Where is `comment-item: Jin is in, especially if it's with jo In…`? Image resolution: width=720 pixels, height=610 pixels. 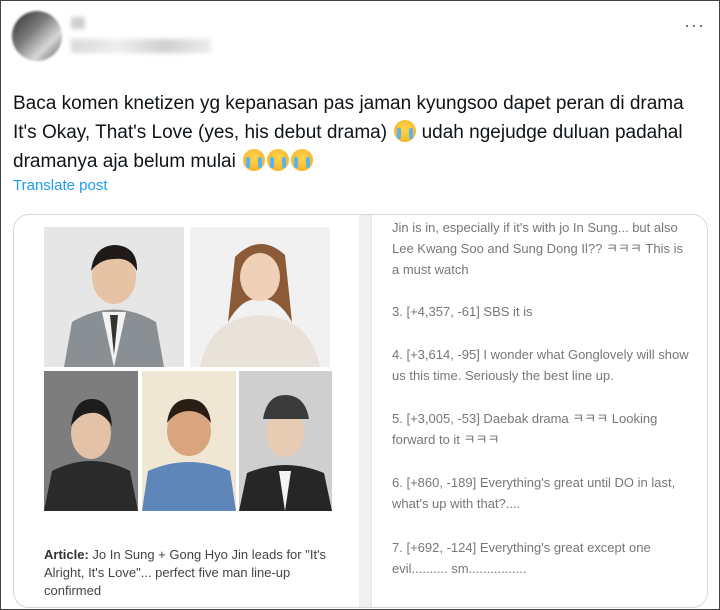 comment-item: Jin is in, especially if it's with jo In… is located at coordinates (537, 248).